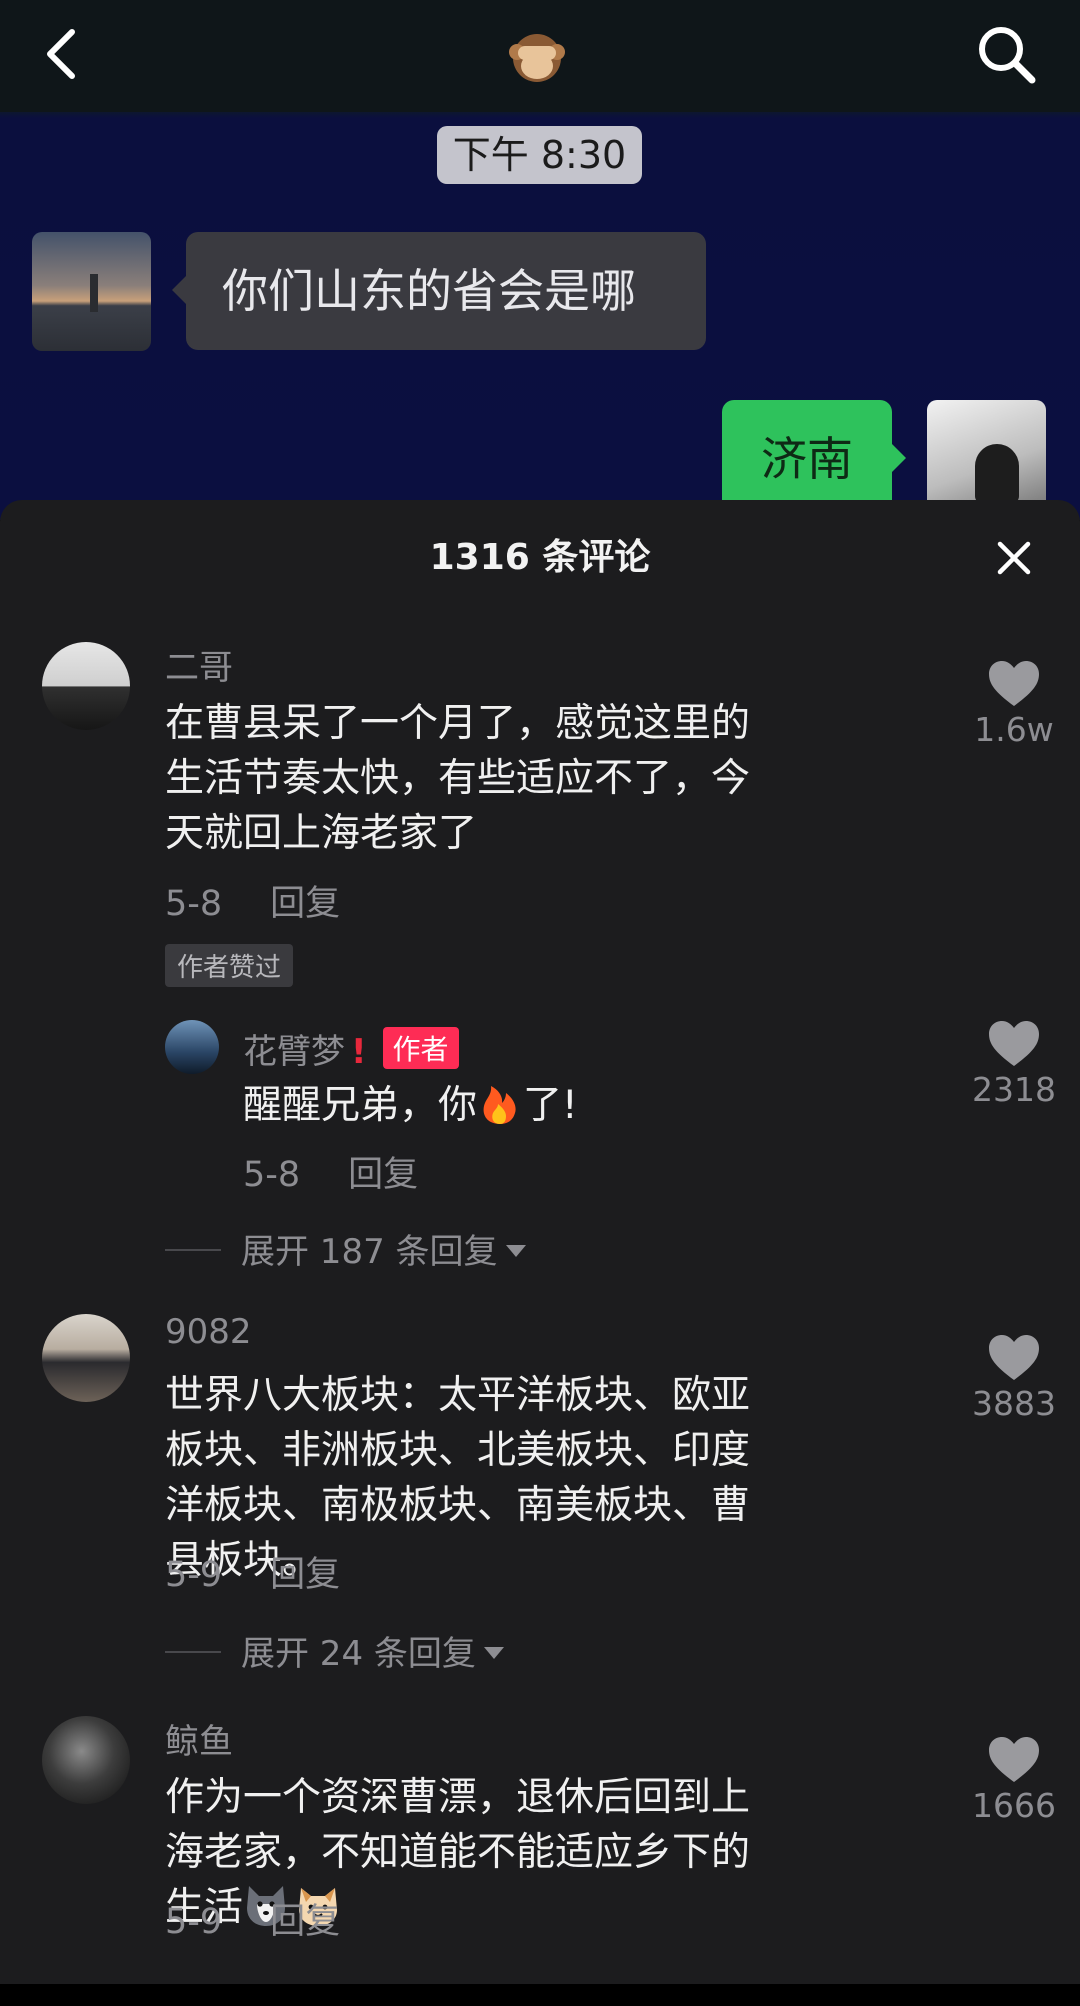 Image resolution: width=1080 pixels, height=2006 pixels. Describe the element at coordinates (458, 778) in the screenshot. I see `comment-text: 在曹县呆了一个月了，感觉这里的生活节奏太快，有些适应不了，今天就回上海老家了` at that location.